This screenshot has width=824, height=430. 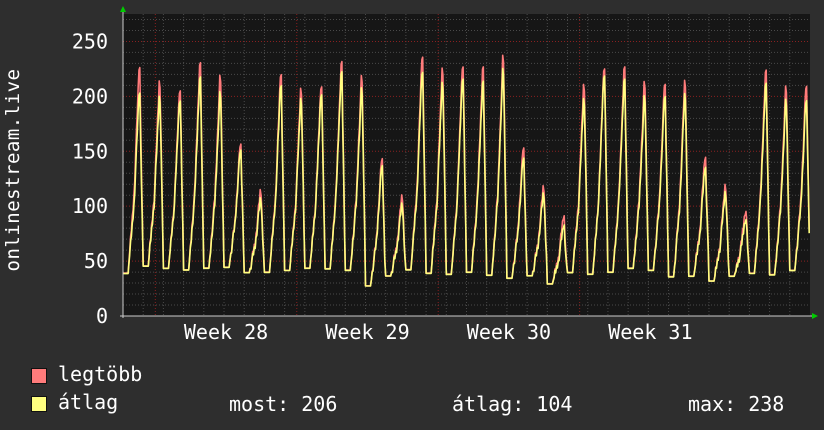 I want to click on y-tick-label: 100, so click(x=90, y=206).